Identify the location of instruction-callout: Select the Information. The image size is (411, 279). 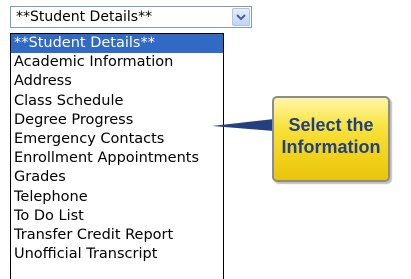
(331, 139).